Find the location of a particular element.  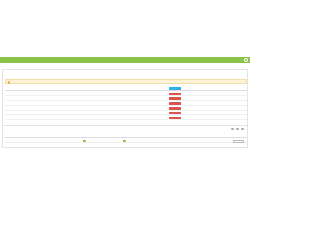

top-navbar is located at coordinates (125, 60).